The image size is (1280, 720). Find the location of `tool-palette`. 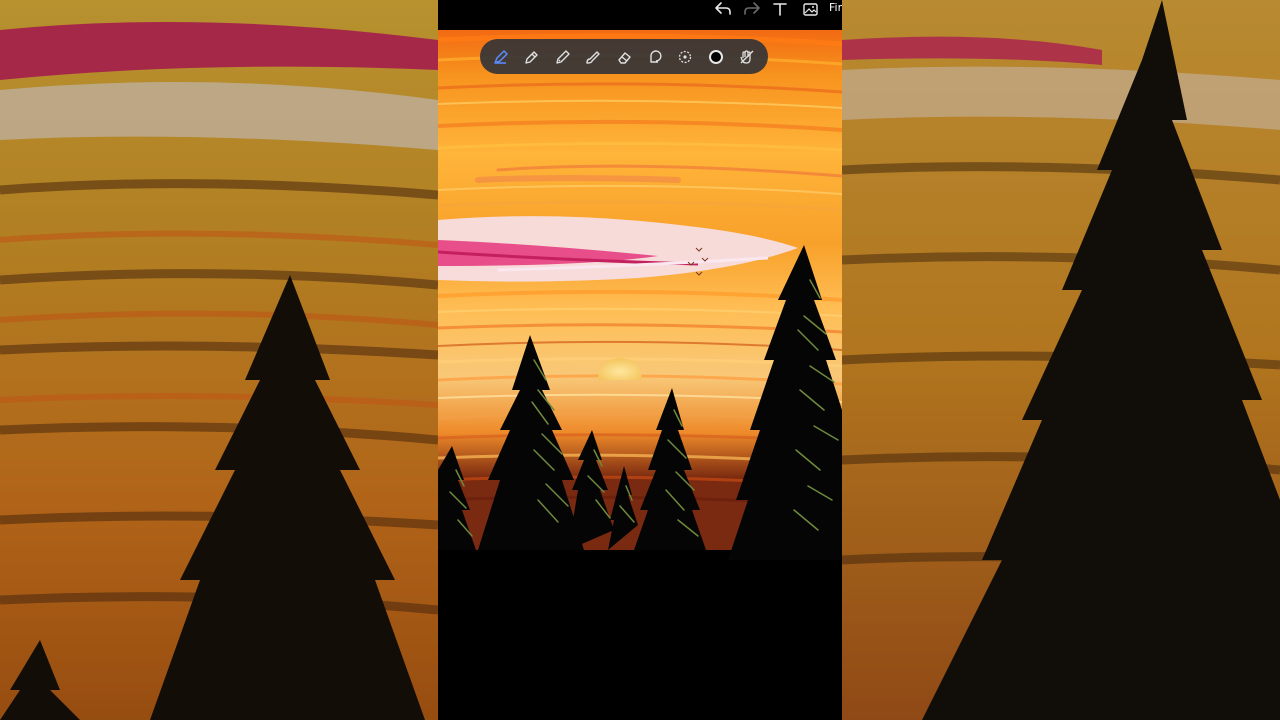

tool-palette is located at coordinates (624, 56).